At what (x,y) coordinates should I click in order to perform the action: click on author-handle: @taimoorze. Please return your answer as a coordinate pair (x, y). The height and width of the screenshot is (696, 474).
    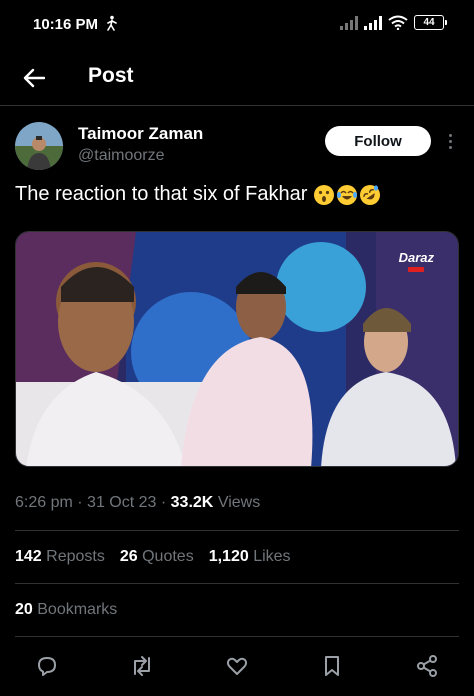
    Looking at the image, I should click on (121, 156).